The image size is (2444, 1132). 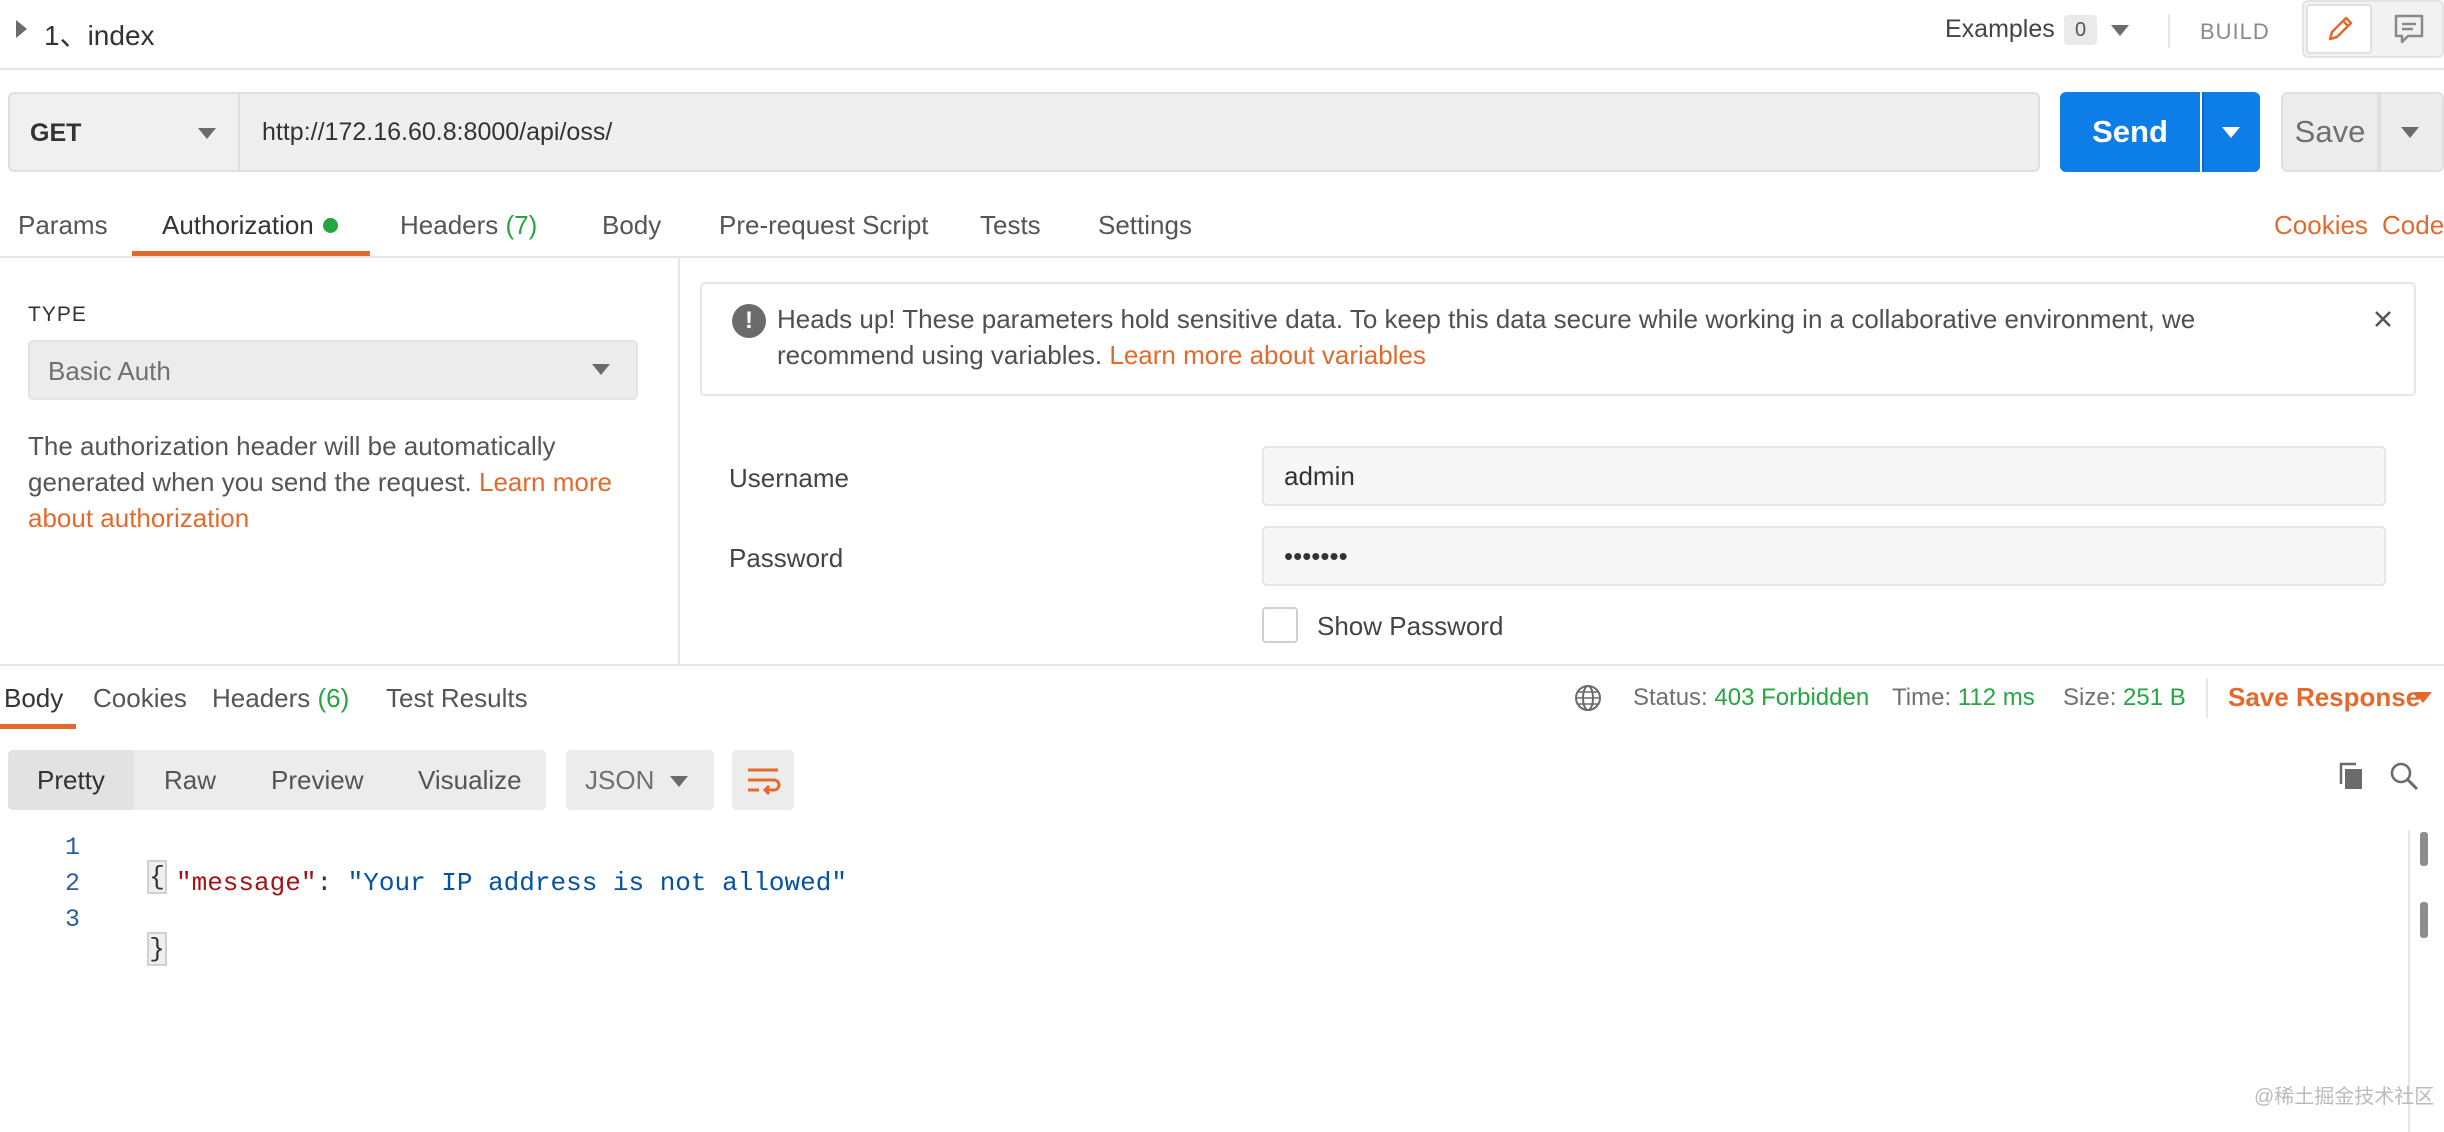 I want to click on auth-type-label: TYPE, so click(x=57, y=314).